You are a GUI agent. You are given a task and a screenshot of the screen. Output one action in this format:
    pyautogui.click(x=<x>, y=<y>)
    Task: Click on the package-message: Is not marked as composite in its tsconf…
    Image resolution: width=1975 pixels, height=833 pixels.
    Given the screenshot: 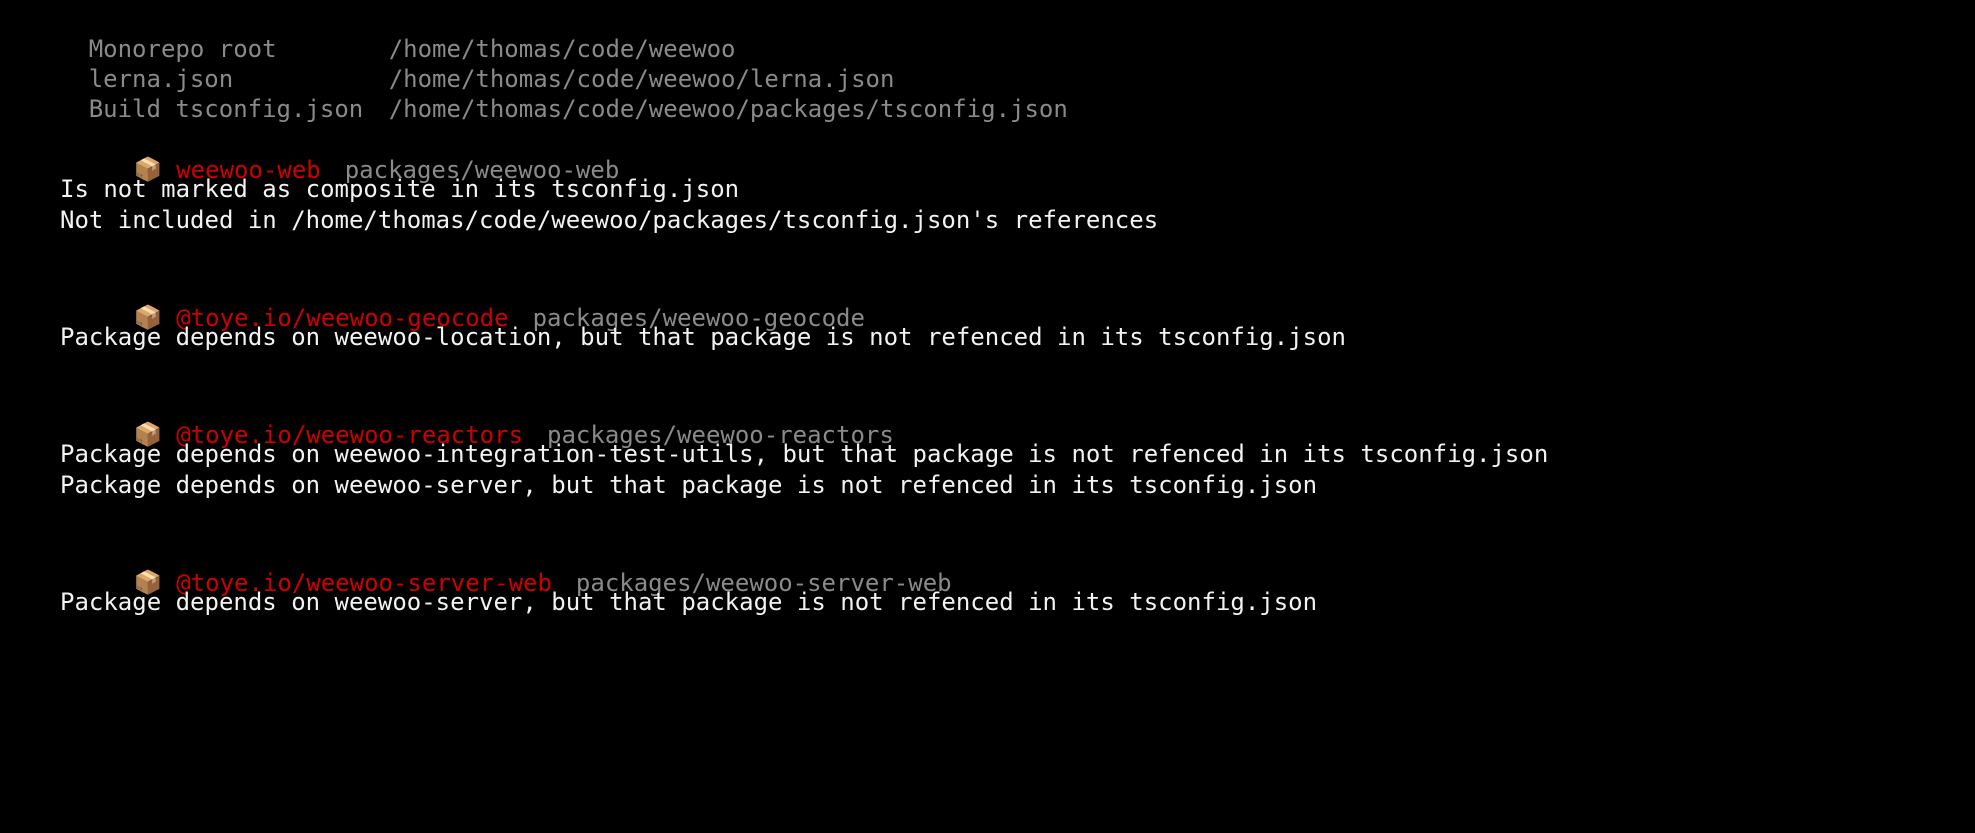 What is the action you would take?
    pyautogui.click(x=400, y=189)
    